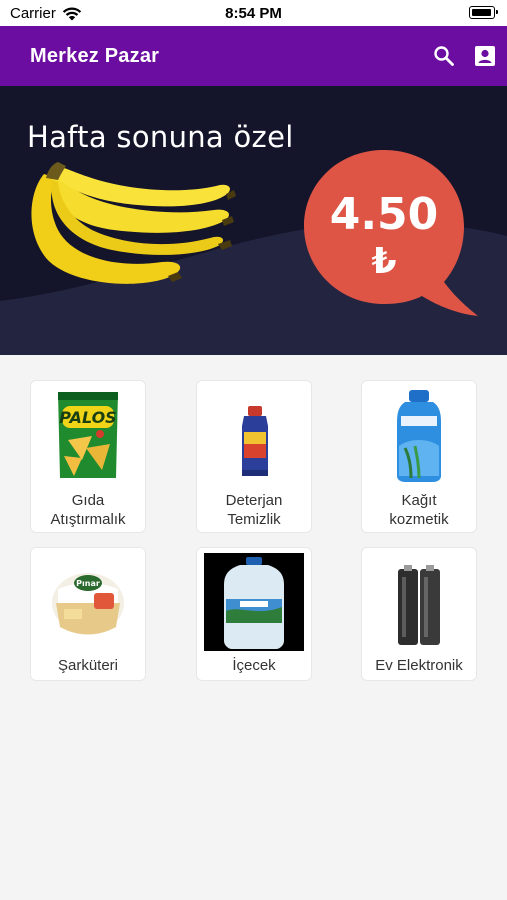 The image size is (507, 900). I want to click on search-button, so click(444, 56).